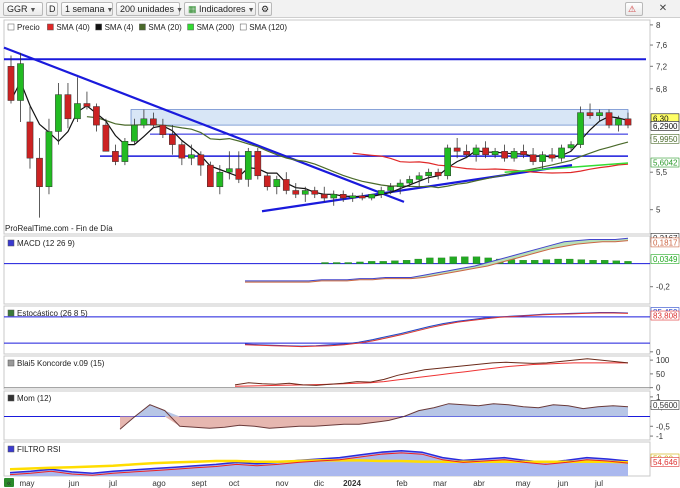 This screenshot has width=680, height=488. Describe the element at coordinates (234, 483) in the screenshot. I see `month-label: oct` at that location.